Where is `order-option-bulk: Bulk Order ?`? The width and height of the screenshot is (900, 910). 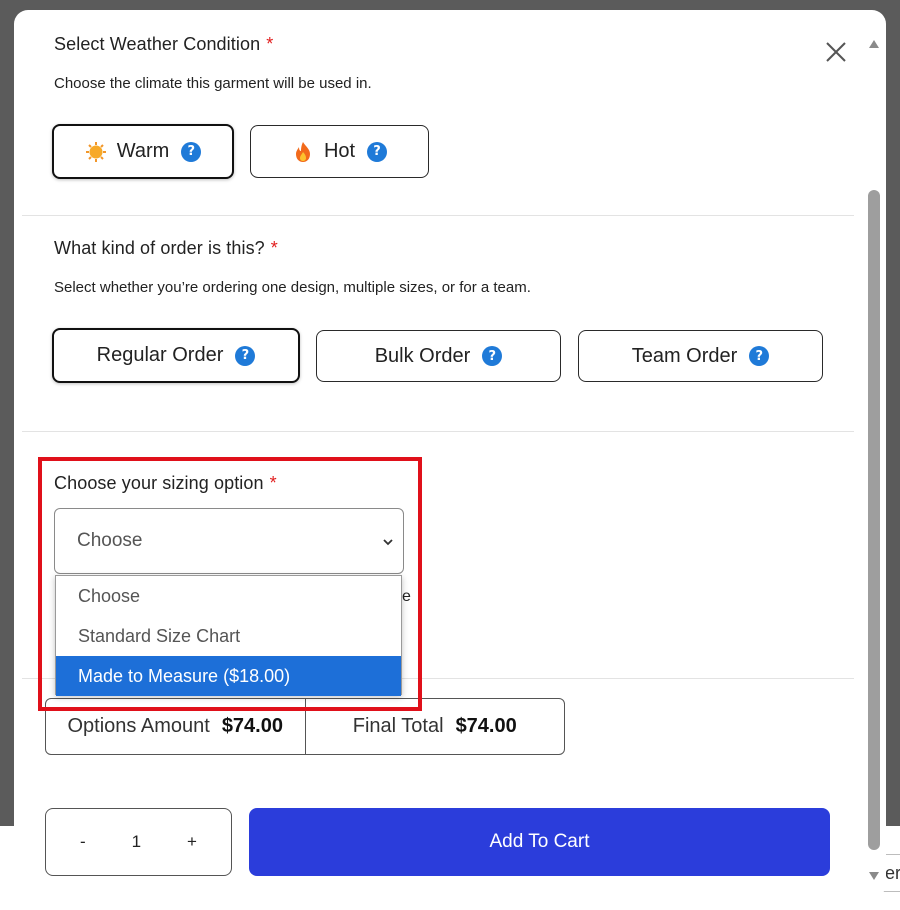 order-option-bulk: Bulk Order ? is located at coordinates (438, 356).